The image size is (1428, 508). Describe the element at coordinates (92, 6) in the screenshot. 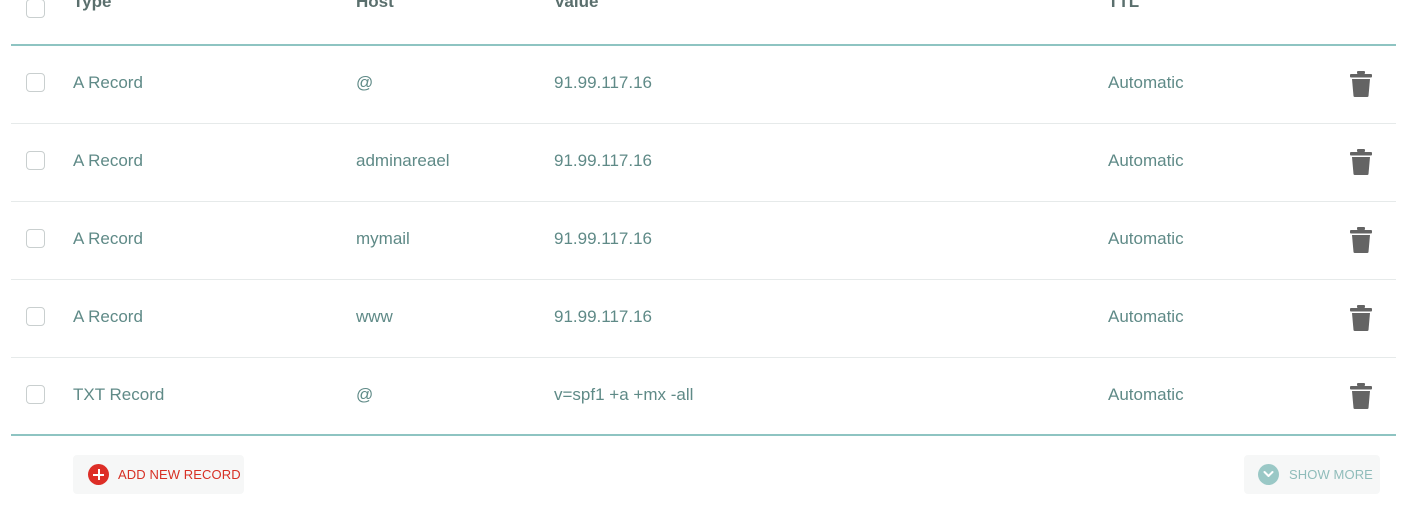

I see `column-header-type: Type` at that location.